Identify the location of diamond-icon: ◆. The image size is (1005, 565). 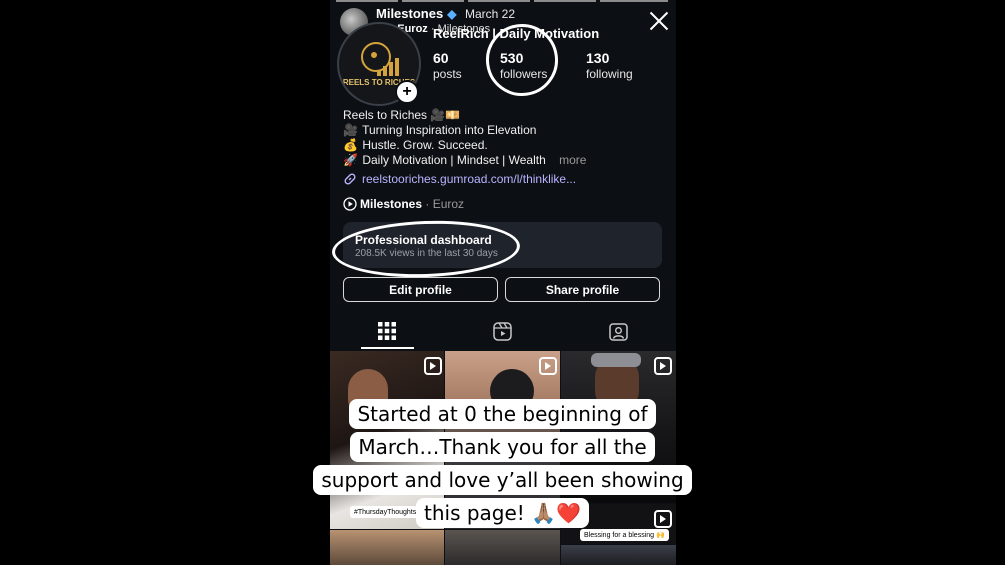
(452, 14).